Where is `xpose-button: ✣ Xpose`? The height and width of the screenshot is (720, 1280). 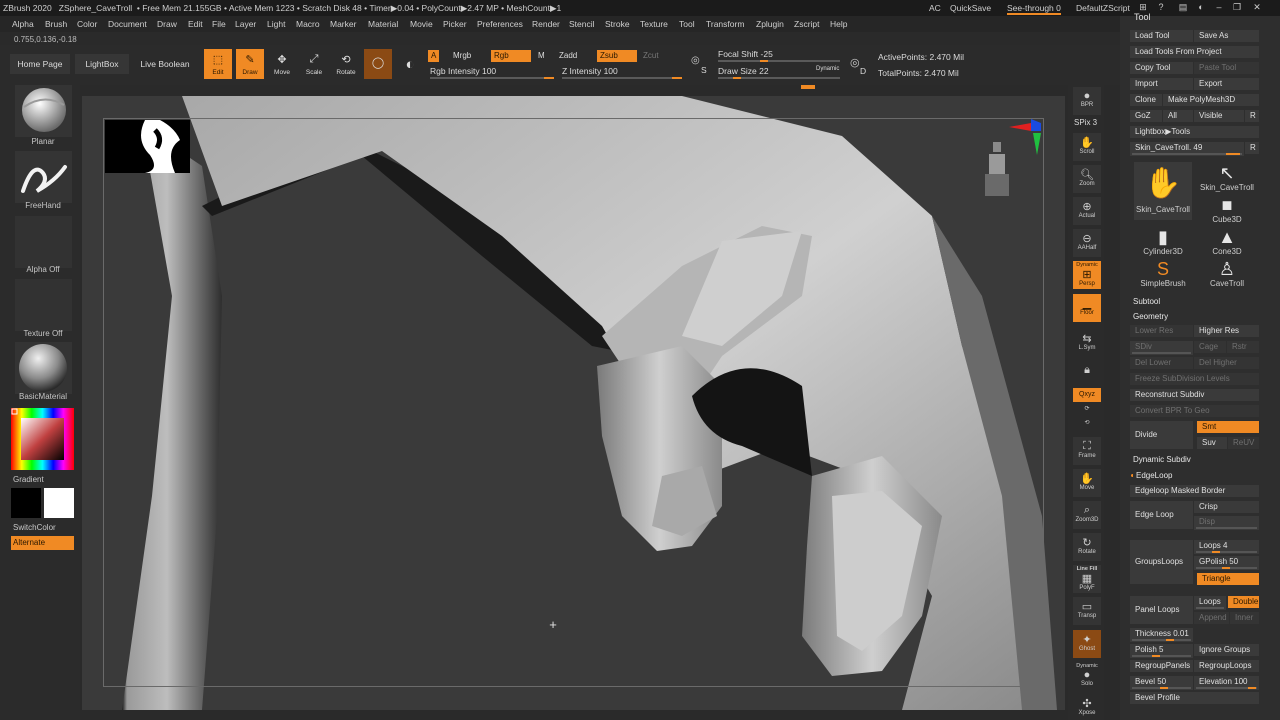 xpose-button: ✣ Xpose is located at coordinates (1087, 707).